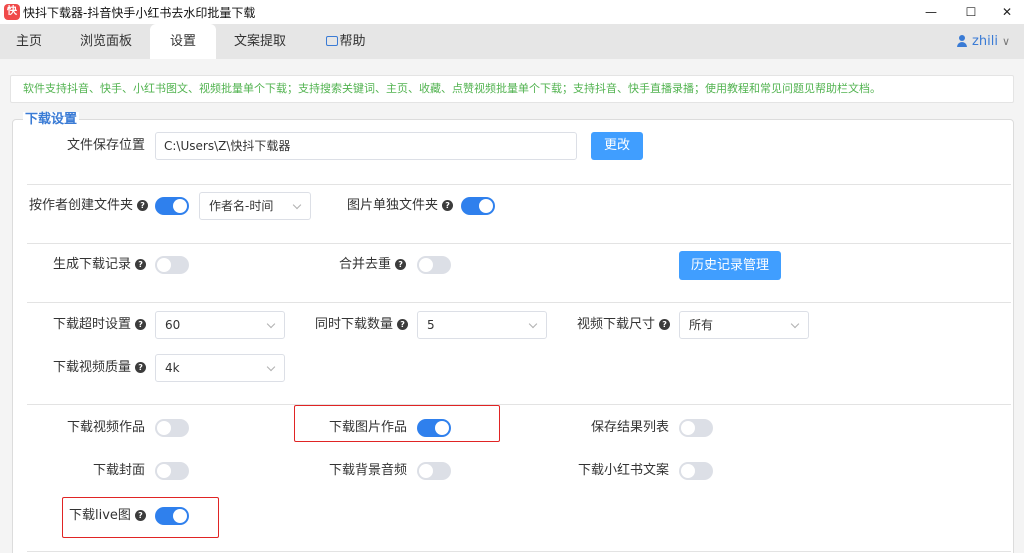  What do you see at coordinates (140, 517) in the screenshot?
I see `highlight-box-live` at bounding box center [140, 517].